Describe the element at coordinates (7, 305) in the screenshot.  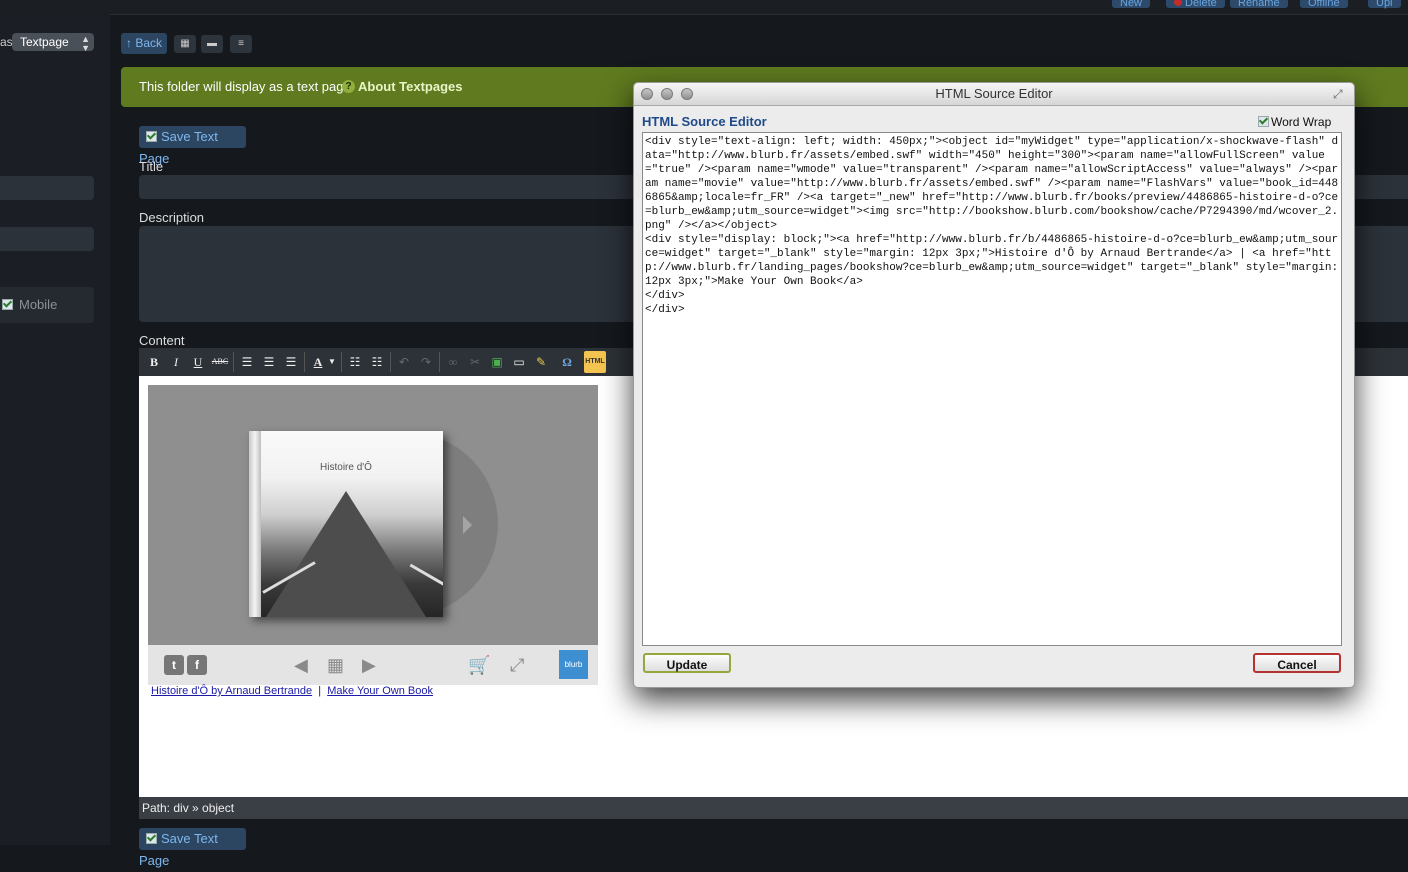
I see `mobile-checkbox` at that location.